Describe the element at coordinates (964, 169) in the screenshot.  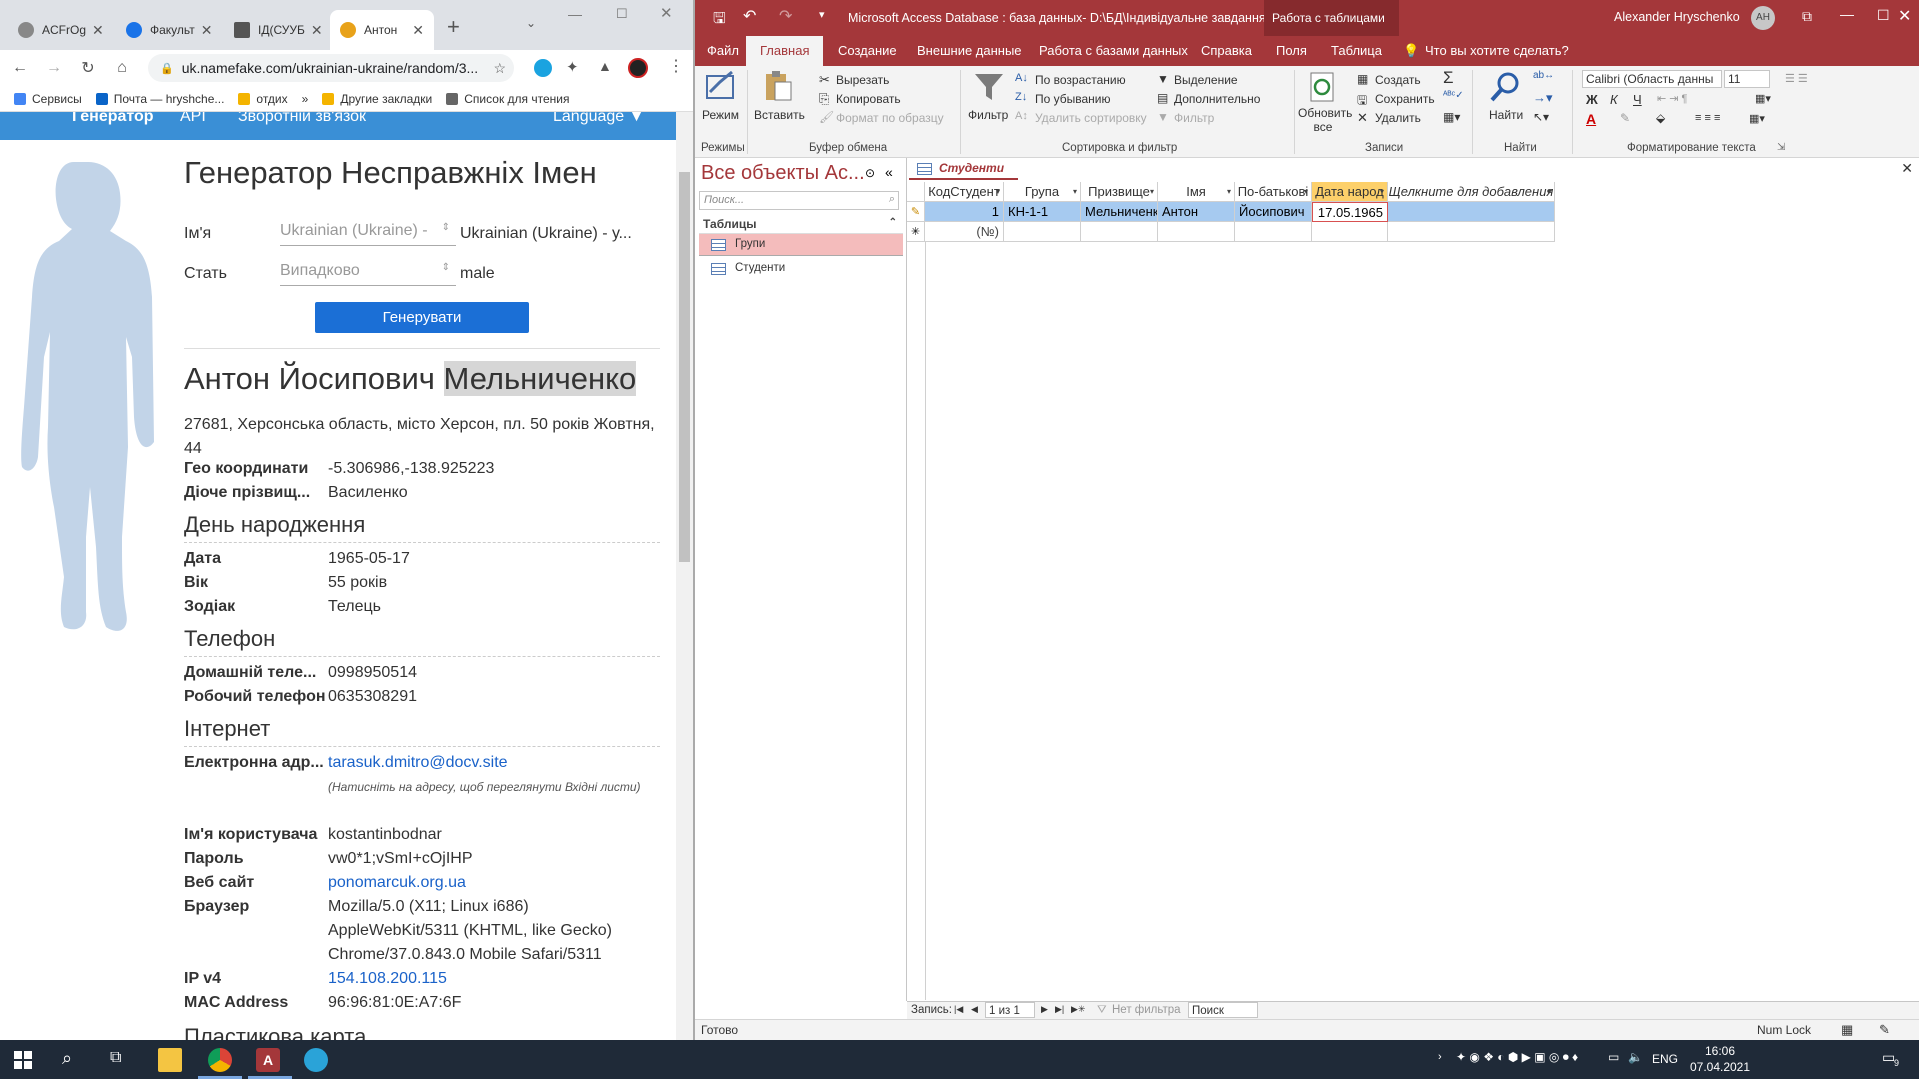
I see `document-tab-students: Студенти` at that location.